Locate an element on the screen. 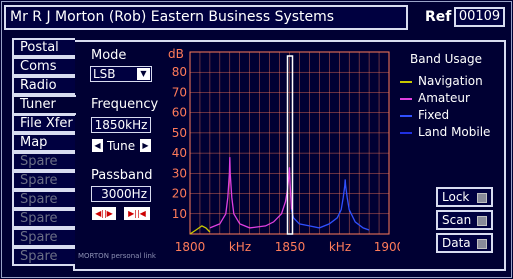  legend-label: Fixed is located at coordinates (434, 115).